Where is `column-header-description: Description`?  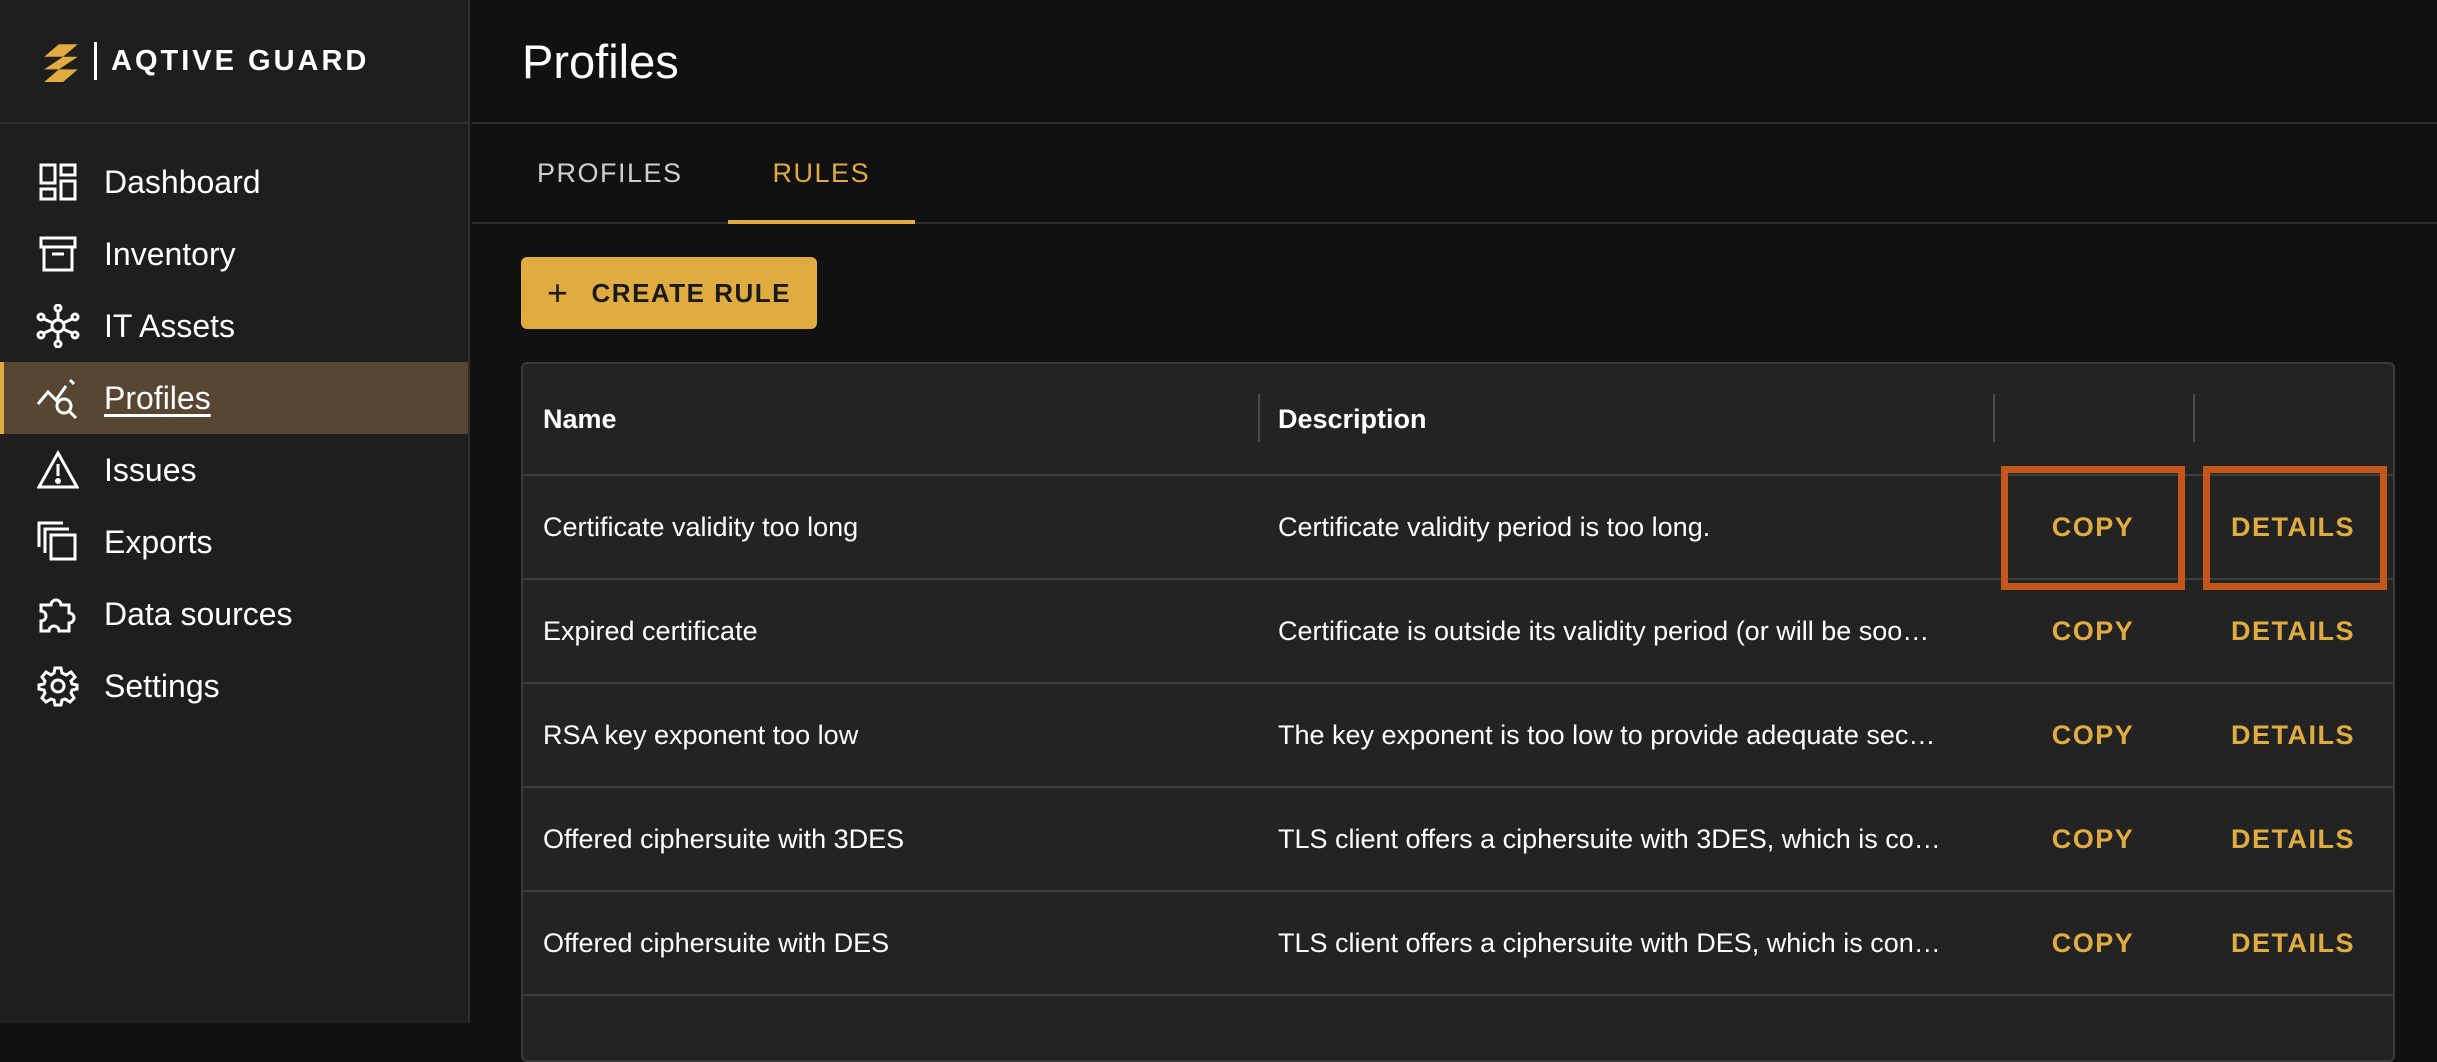 column-header-description: Description is located at coordinates (1625, 419).